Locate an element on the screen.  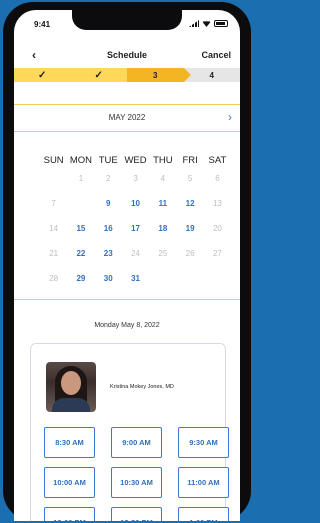
progress-steps: ✓ ✓ 3 4 is located at coordinates (127, 75).